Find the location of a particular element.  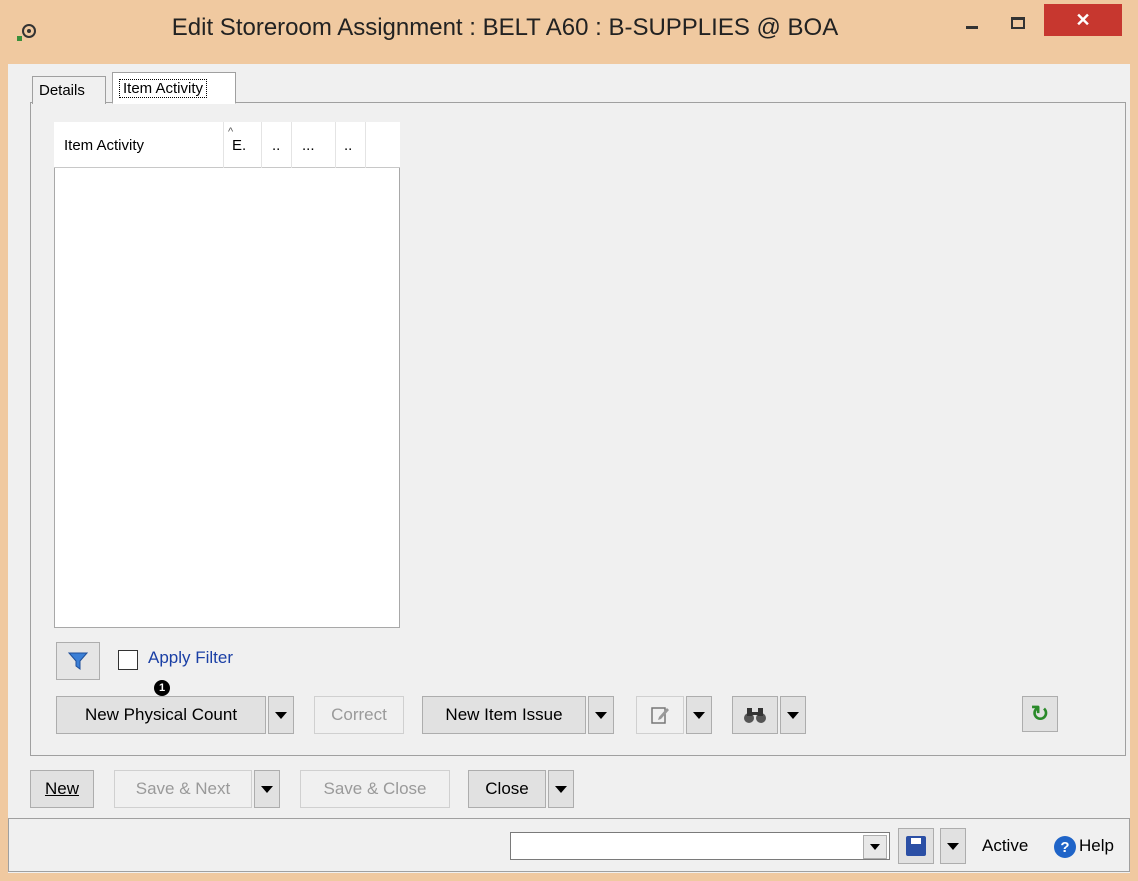

save-next-label: Save & Next is located at coordinates (183, 788).